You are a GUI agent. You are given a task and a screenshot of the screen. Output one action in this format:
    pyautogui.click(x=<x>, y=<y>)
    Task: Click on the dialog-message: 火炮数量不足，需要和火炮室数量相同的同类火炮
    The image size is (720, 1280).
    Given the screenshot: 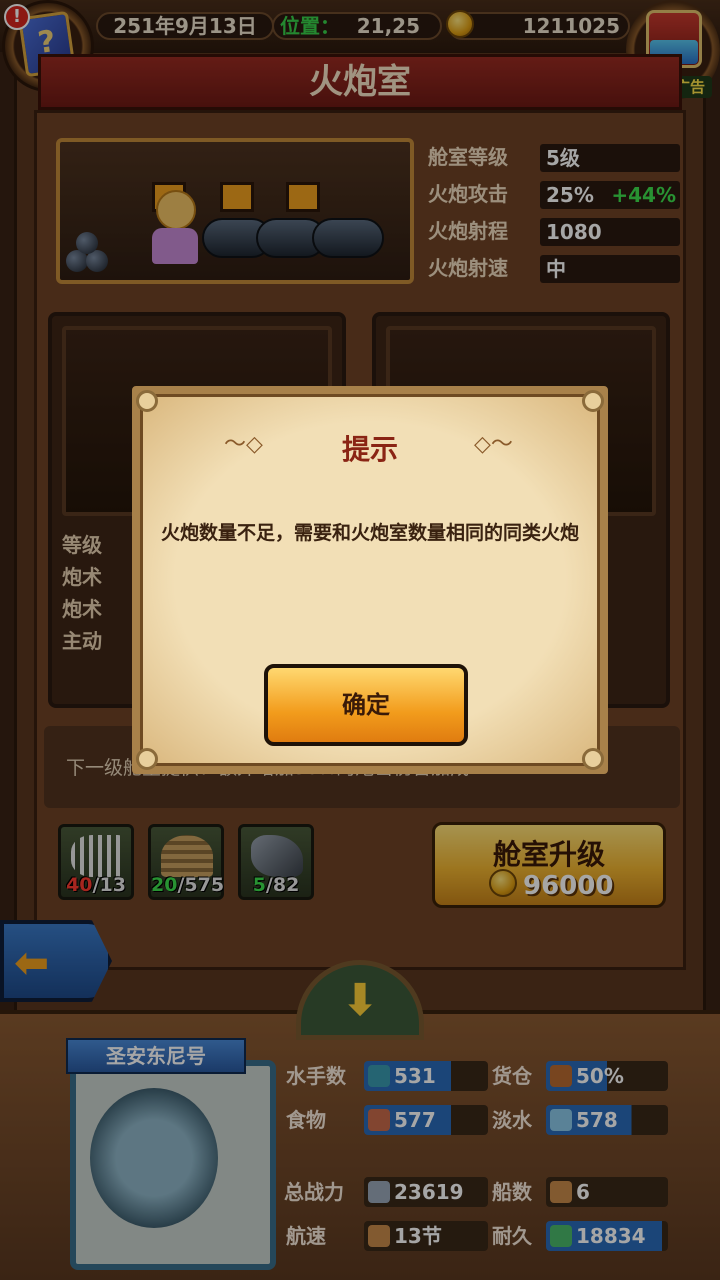 What is the action you would take?
    pyautogui.click(x=369, y=533)
    